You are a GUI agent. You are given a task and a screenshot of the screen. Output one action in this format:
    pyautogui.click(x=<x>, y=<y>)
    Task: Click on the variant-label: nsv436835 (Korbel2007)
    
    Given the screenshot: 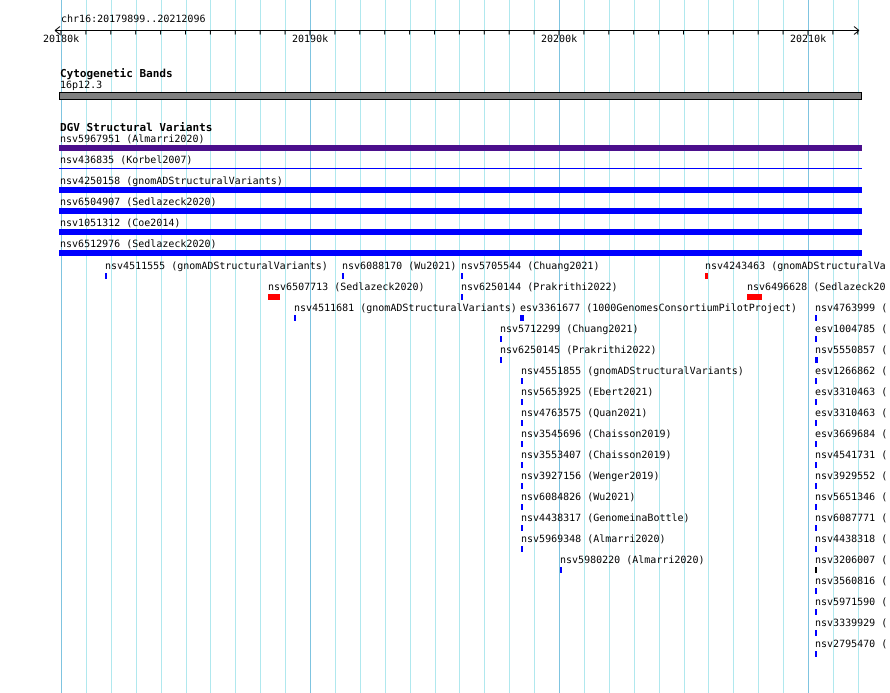 What is the action you would take?
    pyautogui.click(x=126, y=160)
    